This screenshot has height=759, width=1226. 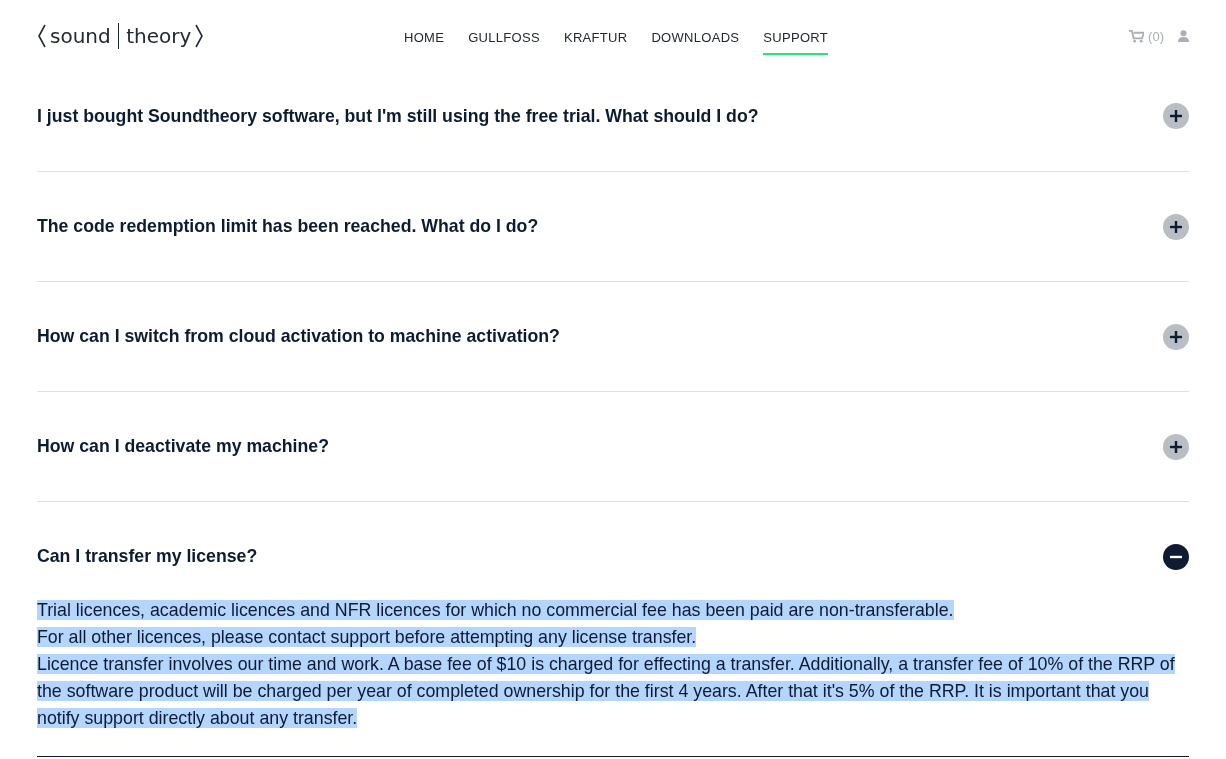 I want to click on nav-link: SUPPORT, so click(x=796, y=40).